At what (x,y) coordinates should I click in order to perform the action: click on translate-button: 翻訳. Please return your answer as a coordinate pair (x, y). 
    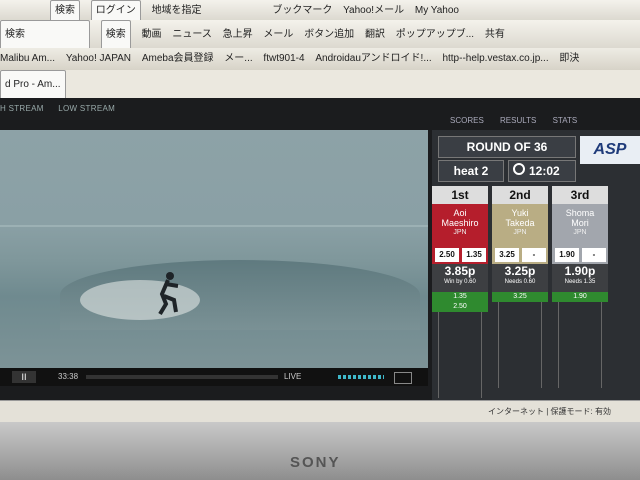
    Looking at the image, I should click on (375, 34).